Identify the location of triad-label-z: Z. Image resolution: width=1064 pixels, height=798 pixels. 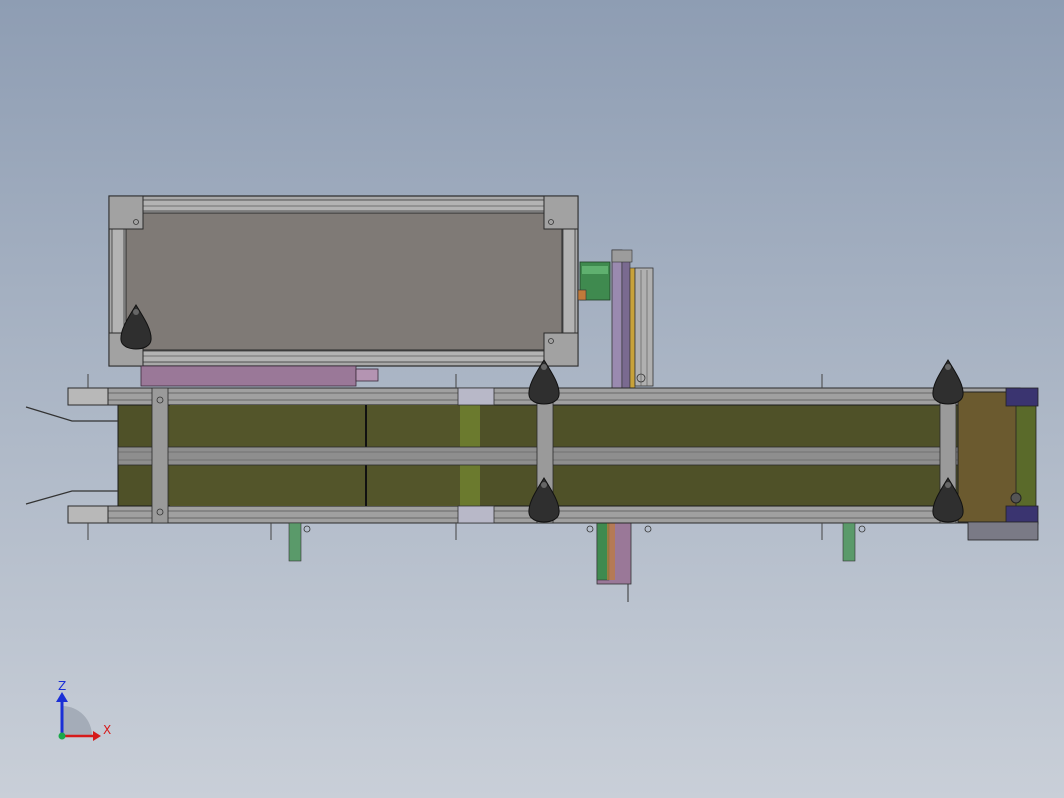
(62, 686).